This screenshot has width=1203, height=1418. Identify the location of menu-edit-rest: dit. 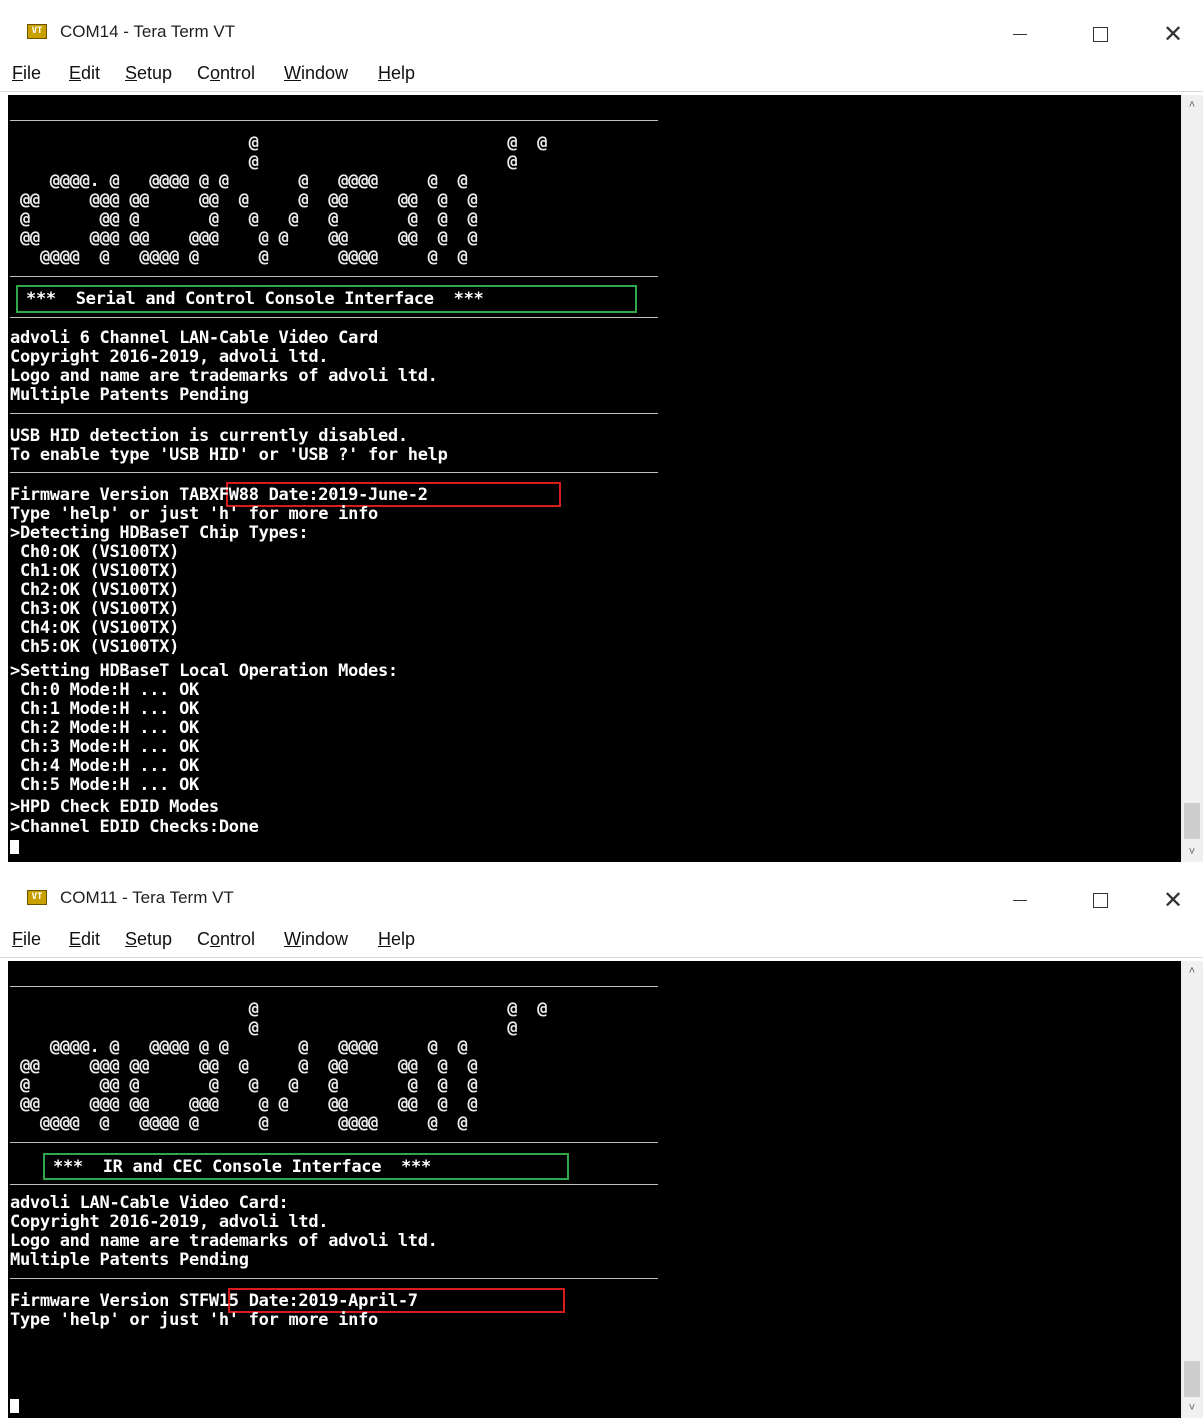
(91, 939).